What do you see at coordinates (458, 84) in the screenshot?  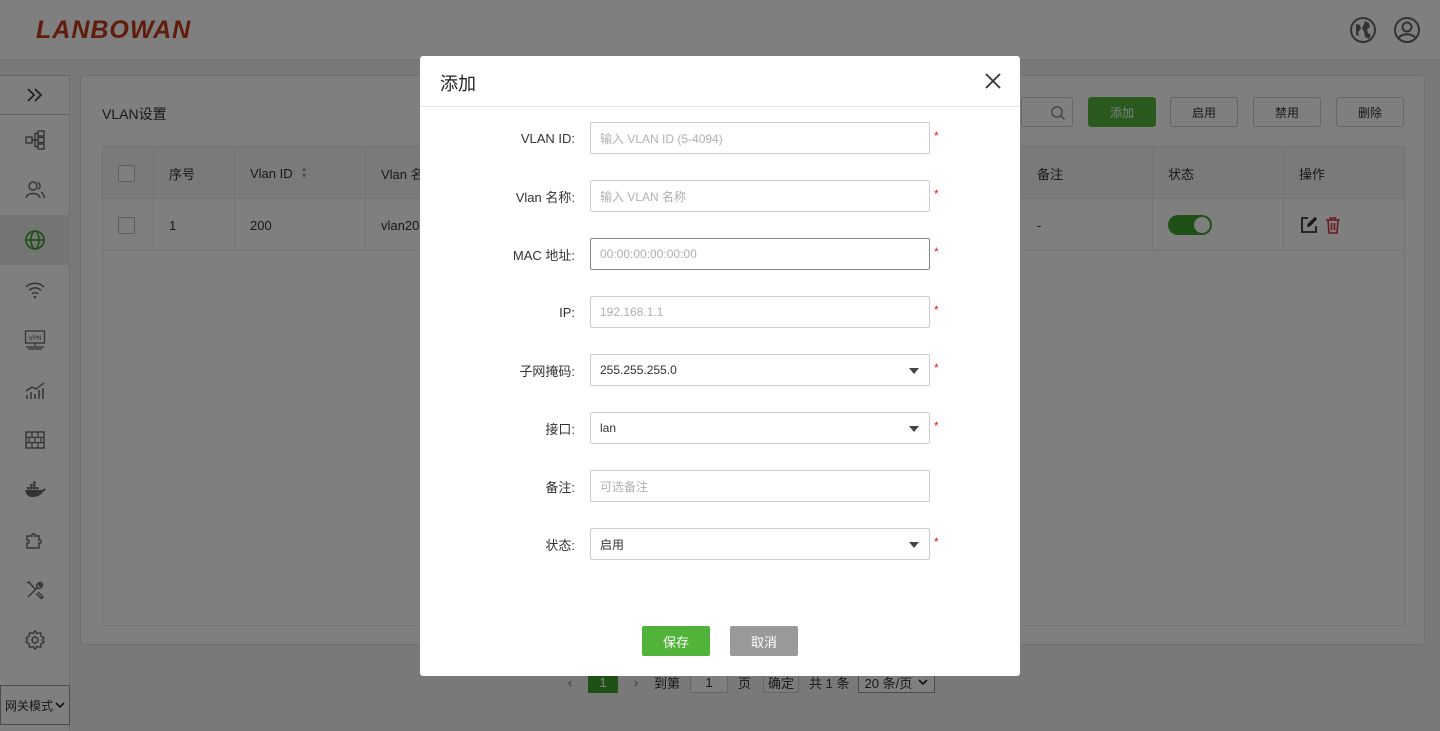 I see `dialog-title: 添加` at bounding box center [458, 84].